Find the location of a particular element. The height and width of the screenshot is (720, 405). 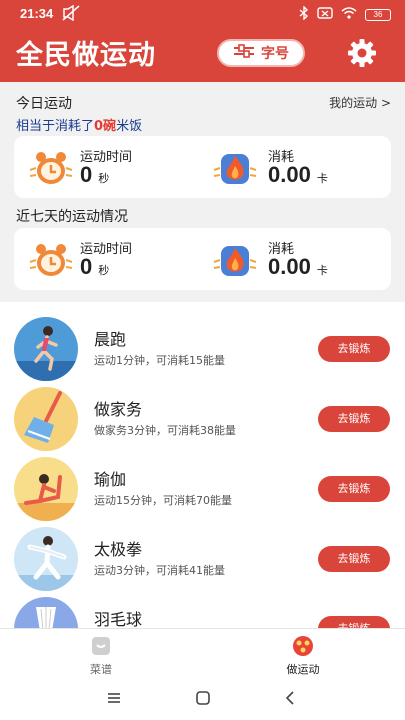

week-stats-card: 运动时间 0秒 消耗 0.00 卡 is located at coordinates (202, 259).